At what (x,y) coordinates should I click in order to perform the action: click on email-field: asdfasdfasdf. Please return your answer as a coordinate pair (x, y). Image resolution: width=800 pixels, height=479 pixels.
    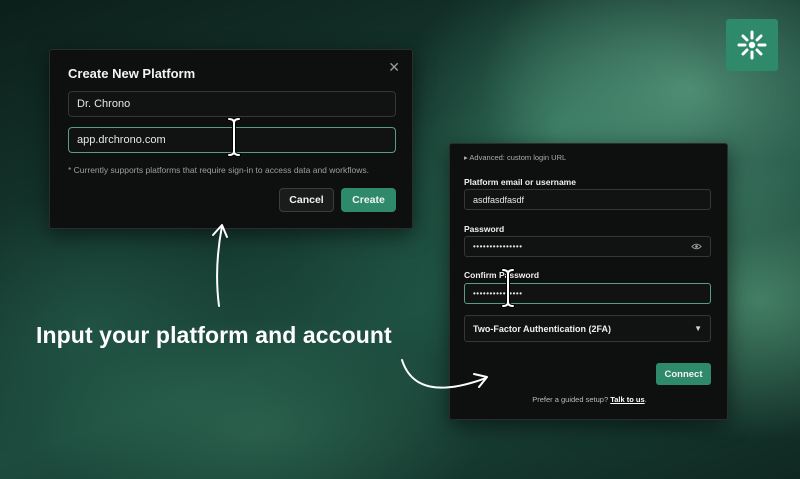
    Looking at the image, I should click on (587, 199).